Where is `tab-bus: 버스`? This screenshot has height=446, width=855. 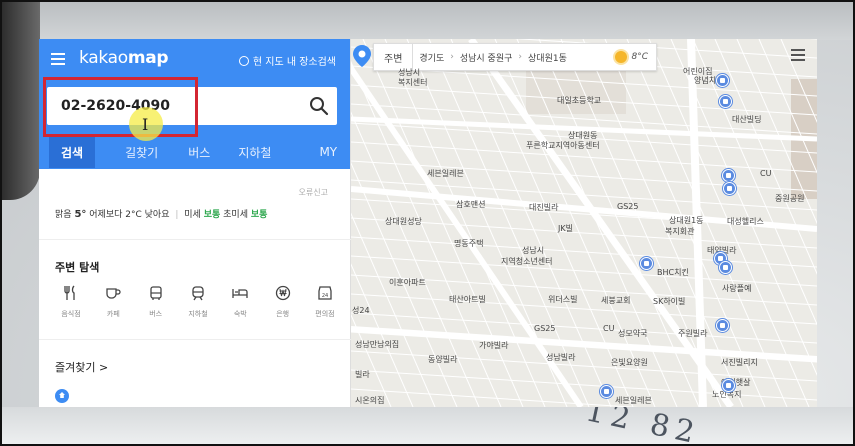
tab-bus: 버스 is located at coordinates (199, 152).